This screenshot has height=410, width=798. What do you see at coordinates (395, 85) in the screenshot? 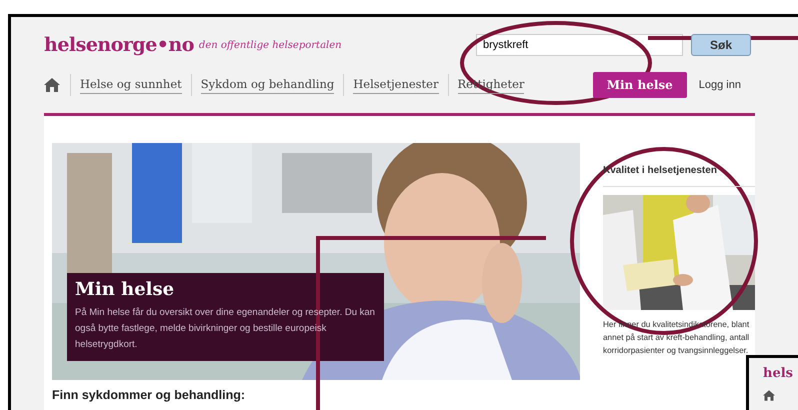
I see `nav-link: Helsetjenester` at bounding box center [395, 85].